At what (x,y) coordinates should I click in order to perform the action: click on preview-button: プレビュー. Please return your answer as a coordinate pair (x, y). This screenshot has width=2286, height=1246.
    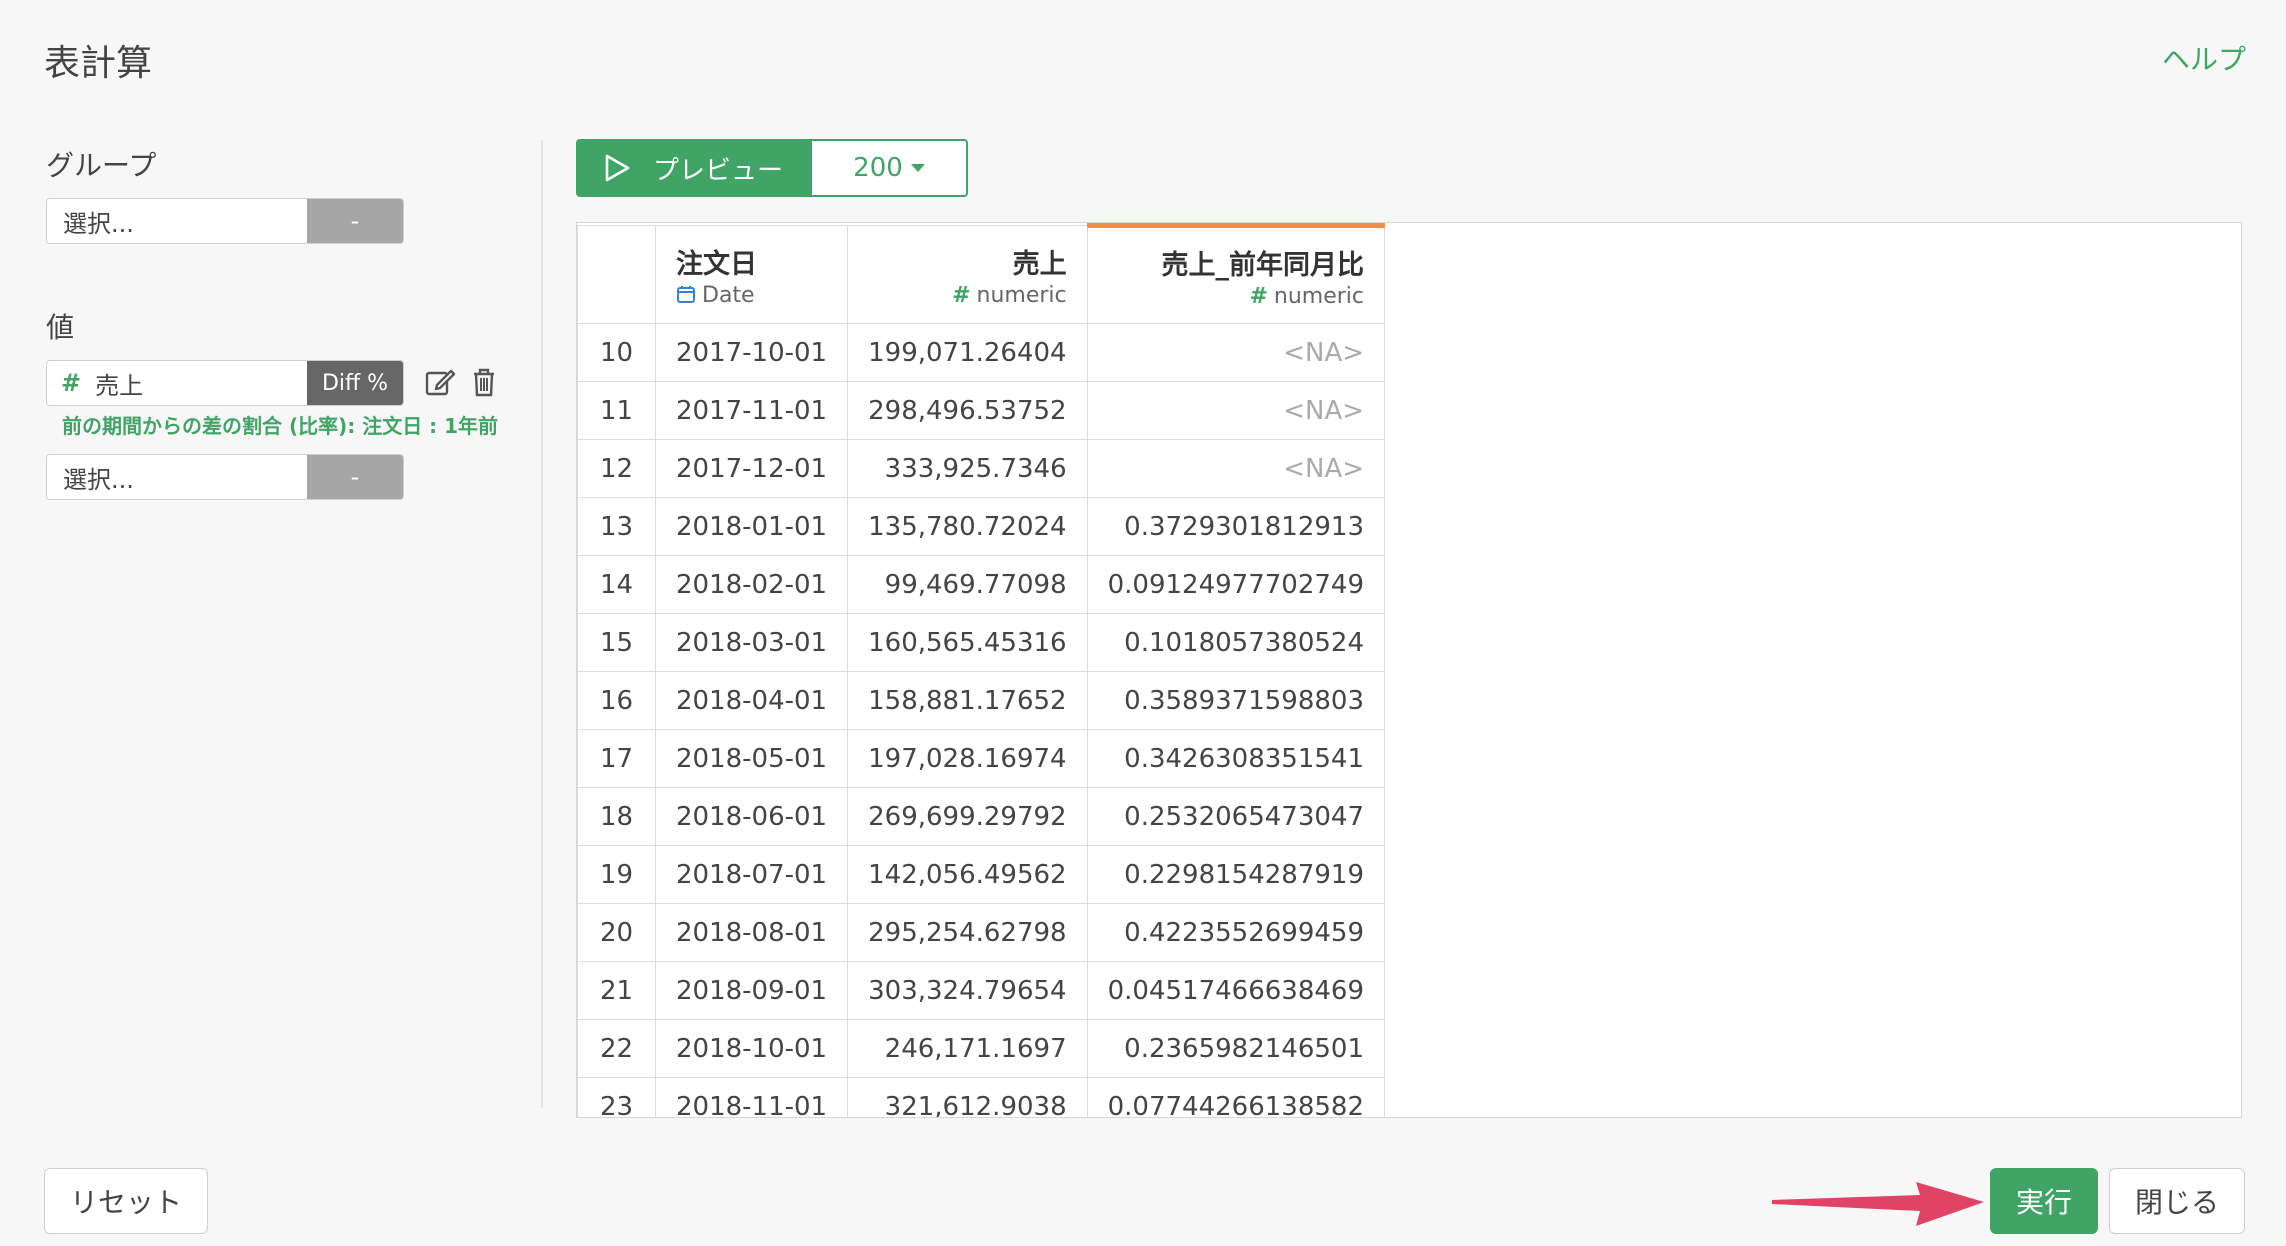
    Looking at the image, I should click on (693, 168).